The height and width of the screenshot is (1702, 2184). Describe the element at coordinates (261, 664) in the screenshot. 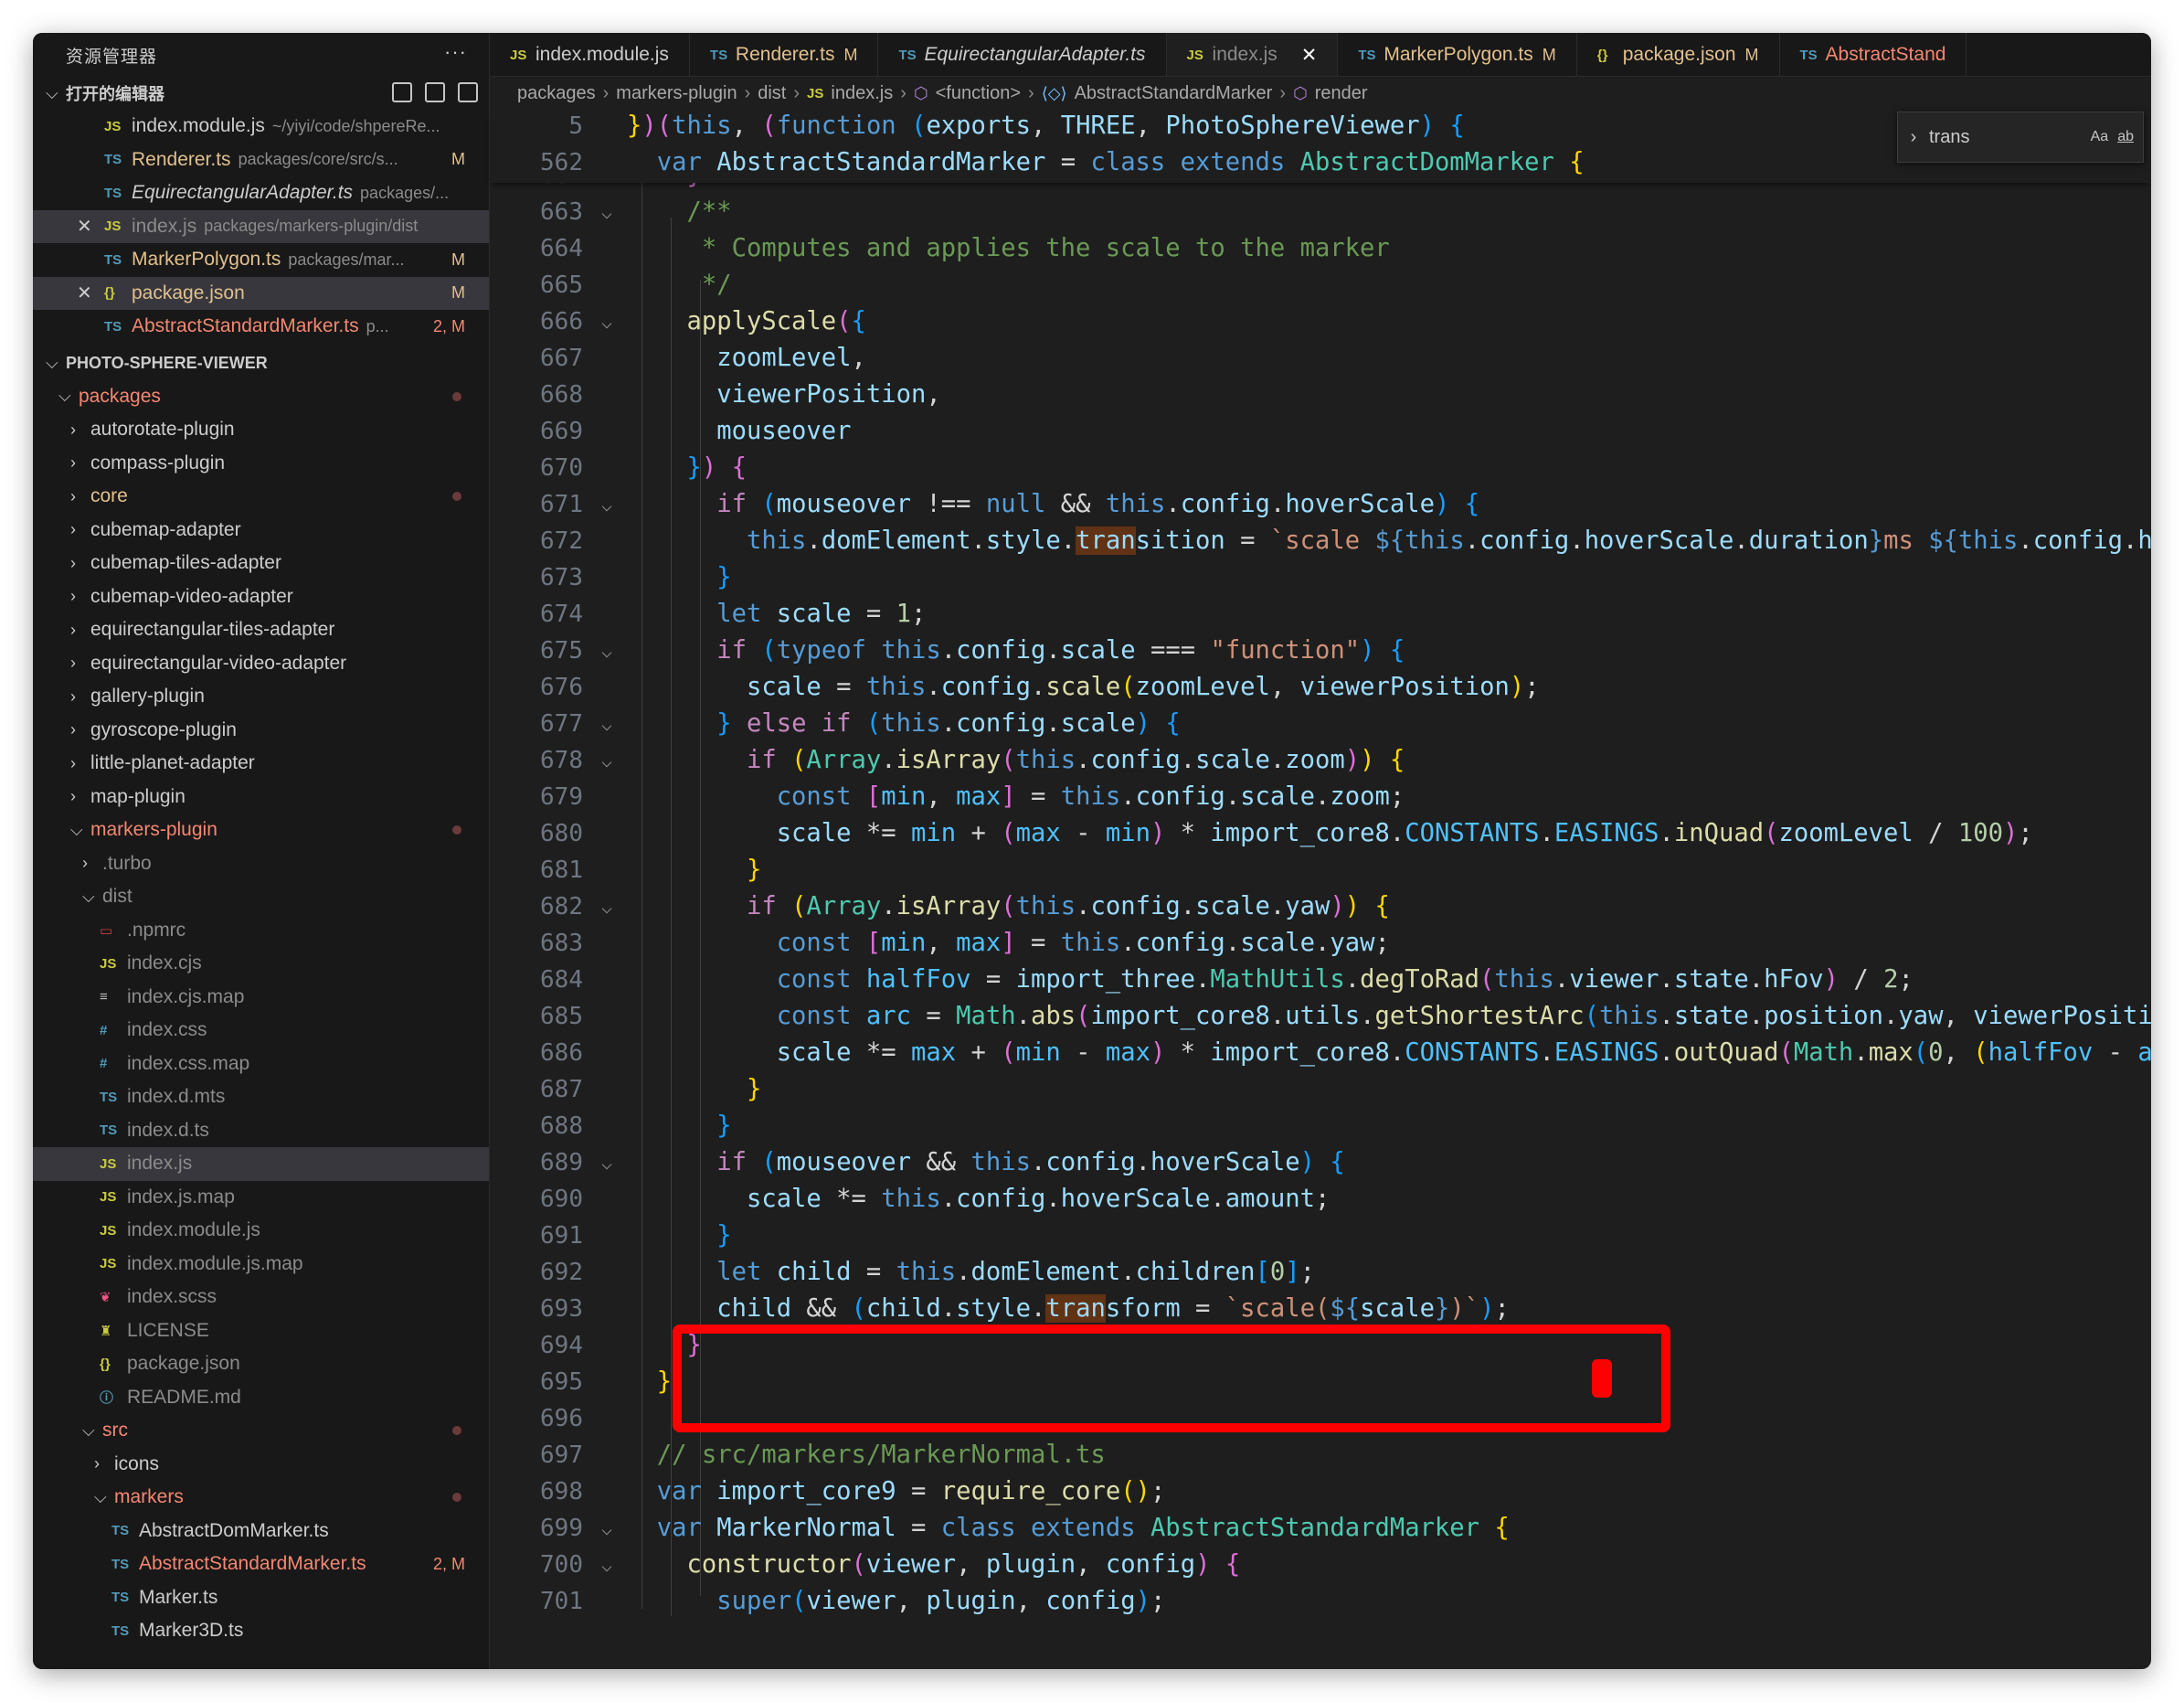

I see `tree-folder-item: › equirectangular-video-adapter` at that location.